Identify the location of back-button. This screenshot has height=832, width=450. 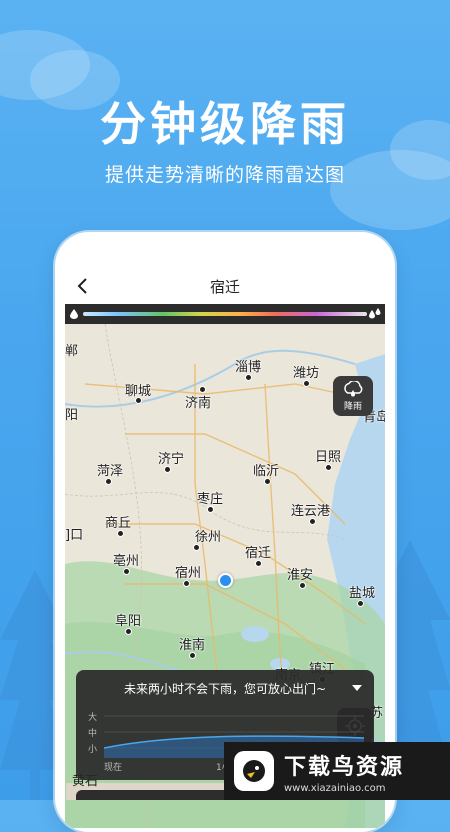
(83, 286).